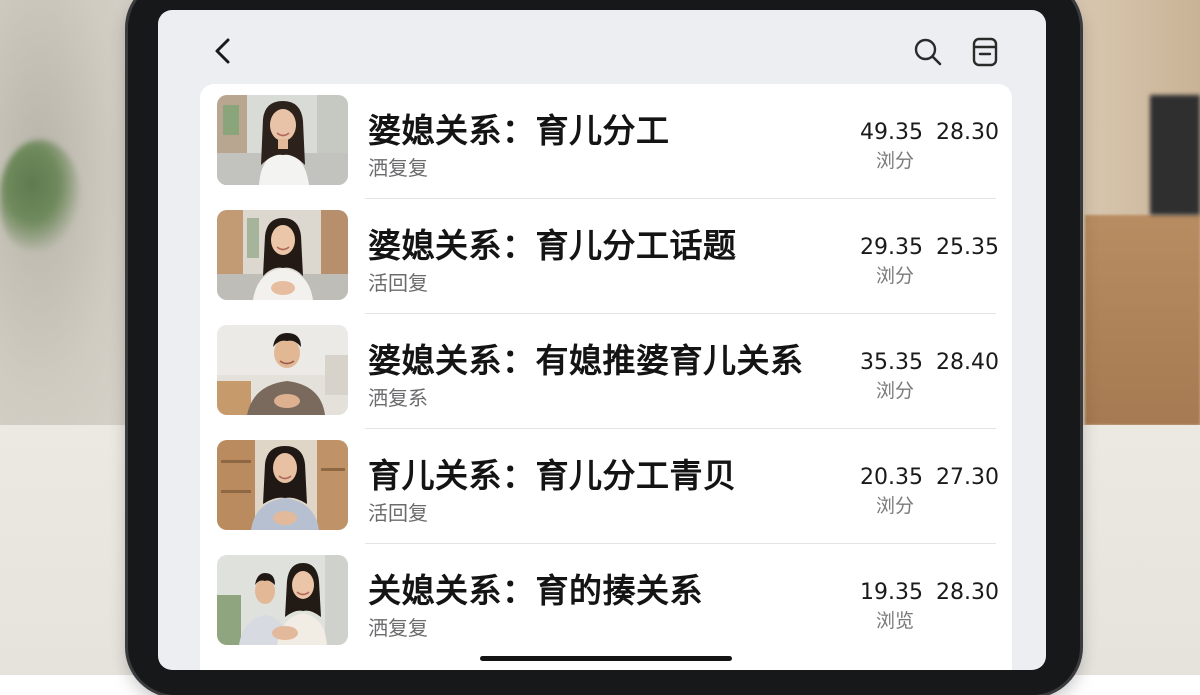  Describe the element at coordinates (985, 52) in the screenshot. I see `document-icon` at that location.